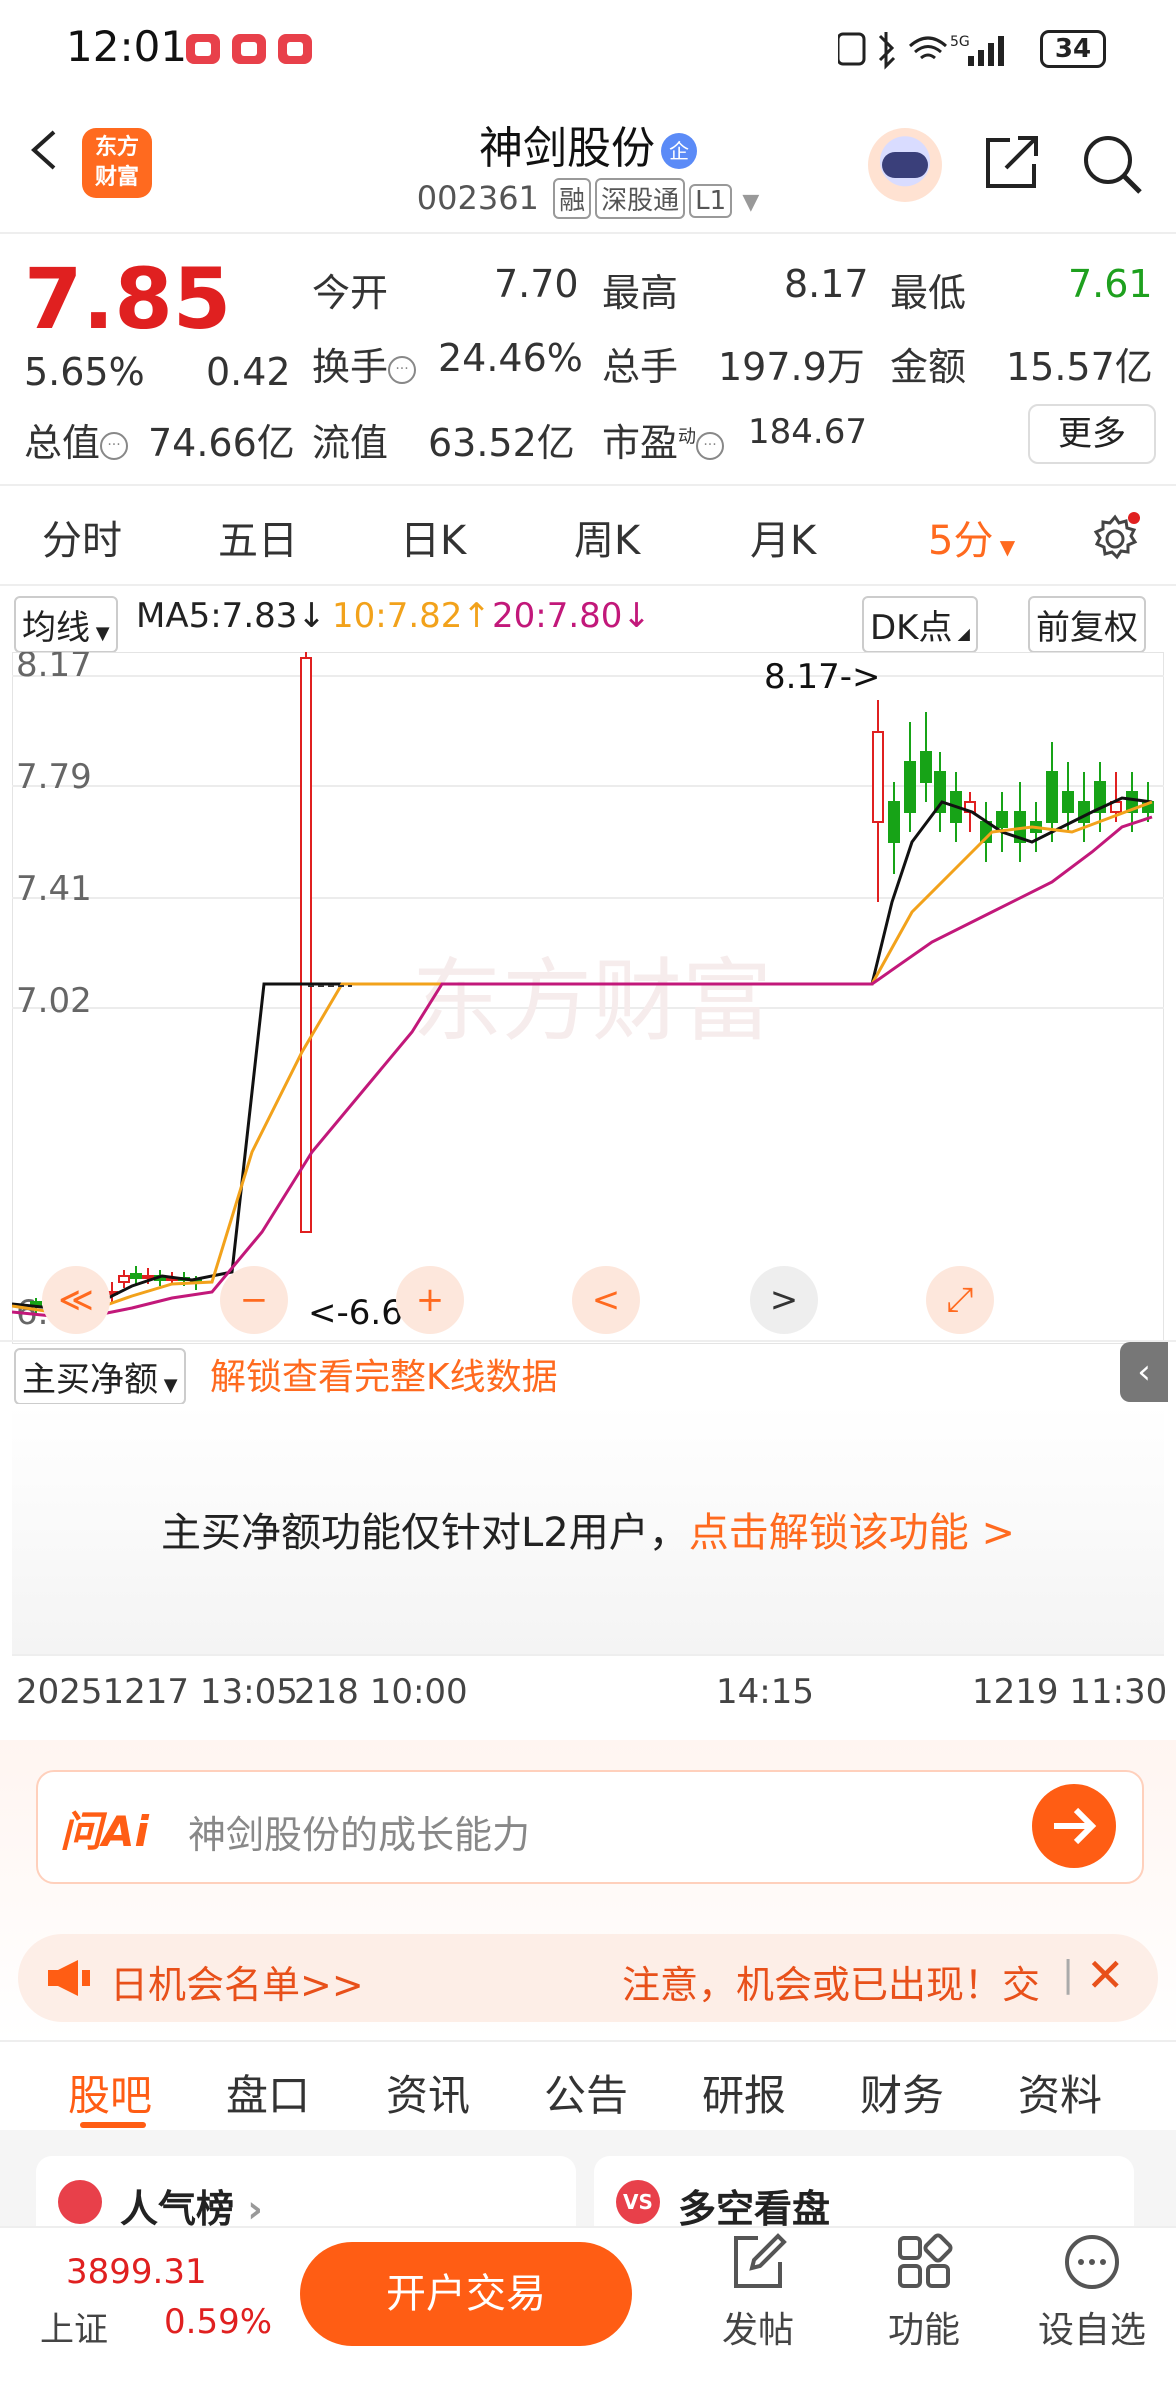 This screenshot has width=1176, height=2402. I want to click on share-icon, so click(1012, 162).